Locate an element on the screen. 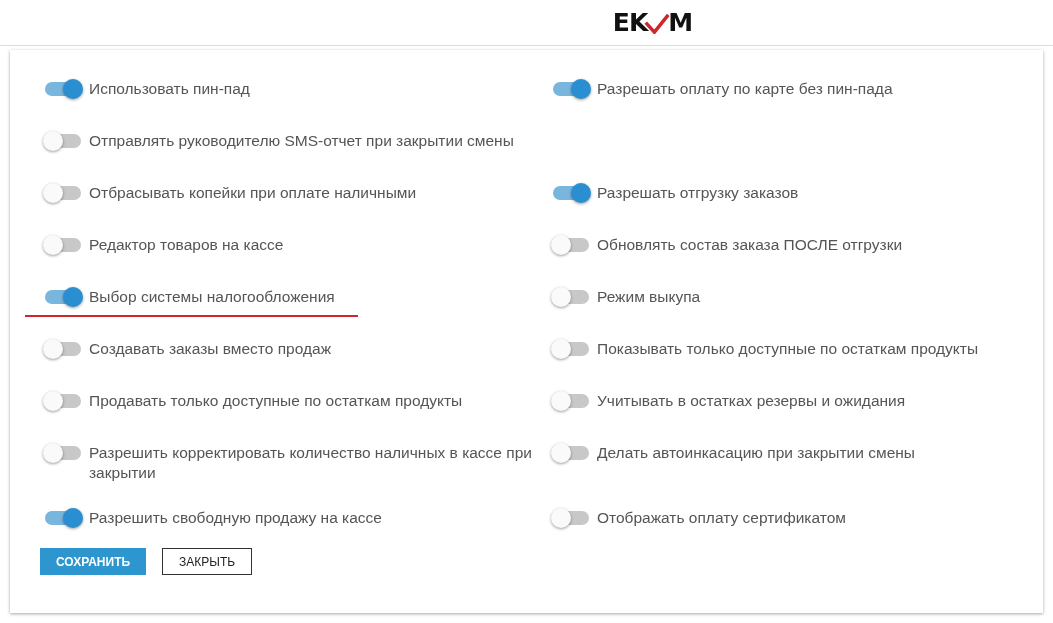 This screenshot has height=623, width=1053. setting-label: Разрешать оплату по карте без пин-пада is located at coordinates (745, 89).